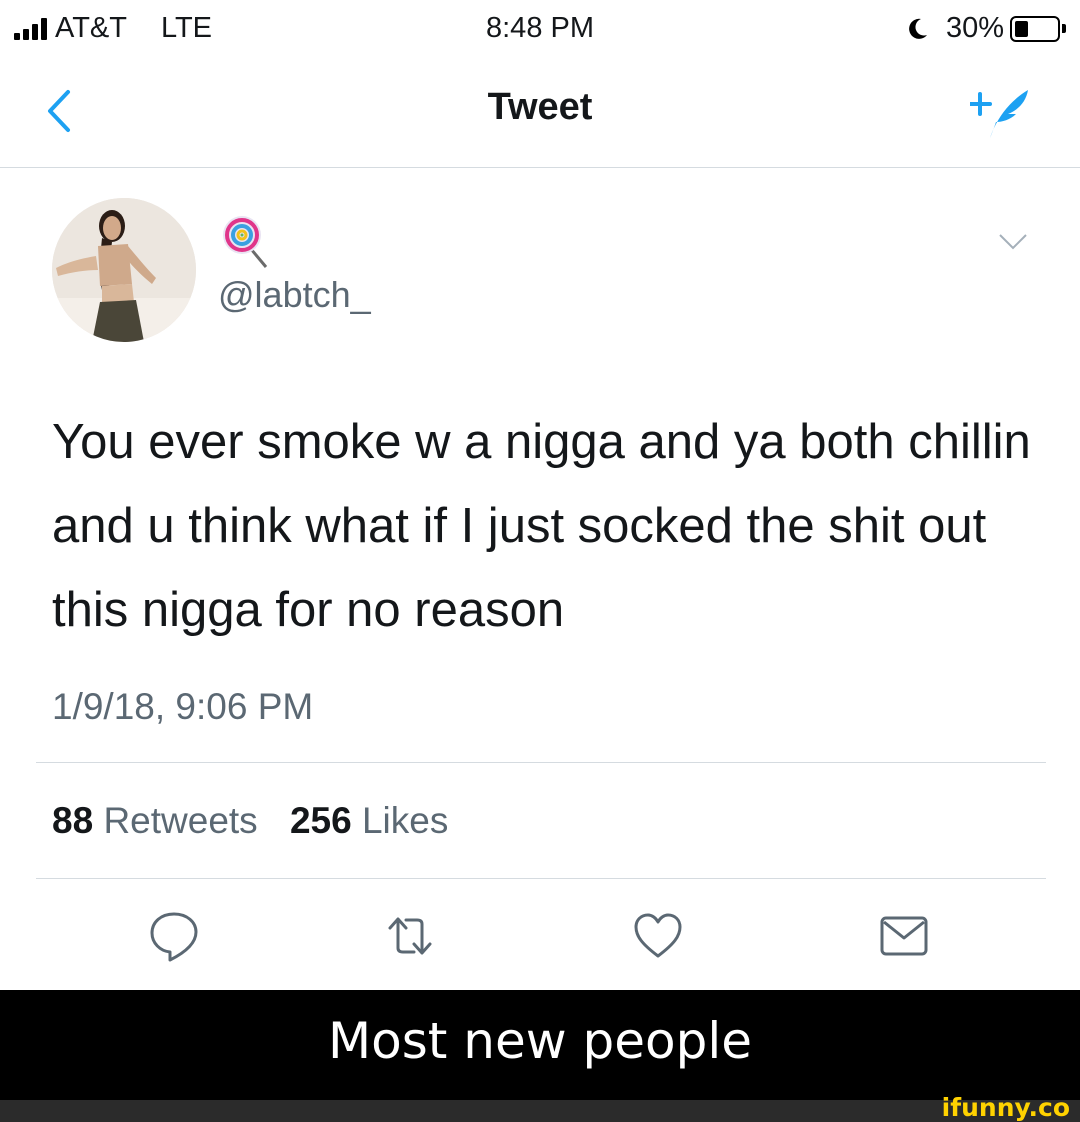 Image resolution: width=1080 pixels, height=1122 pixels. Describe the element at coordinates (540, 1111) in the screenshot. I see `footer-bar` at that location.